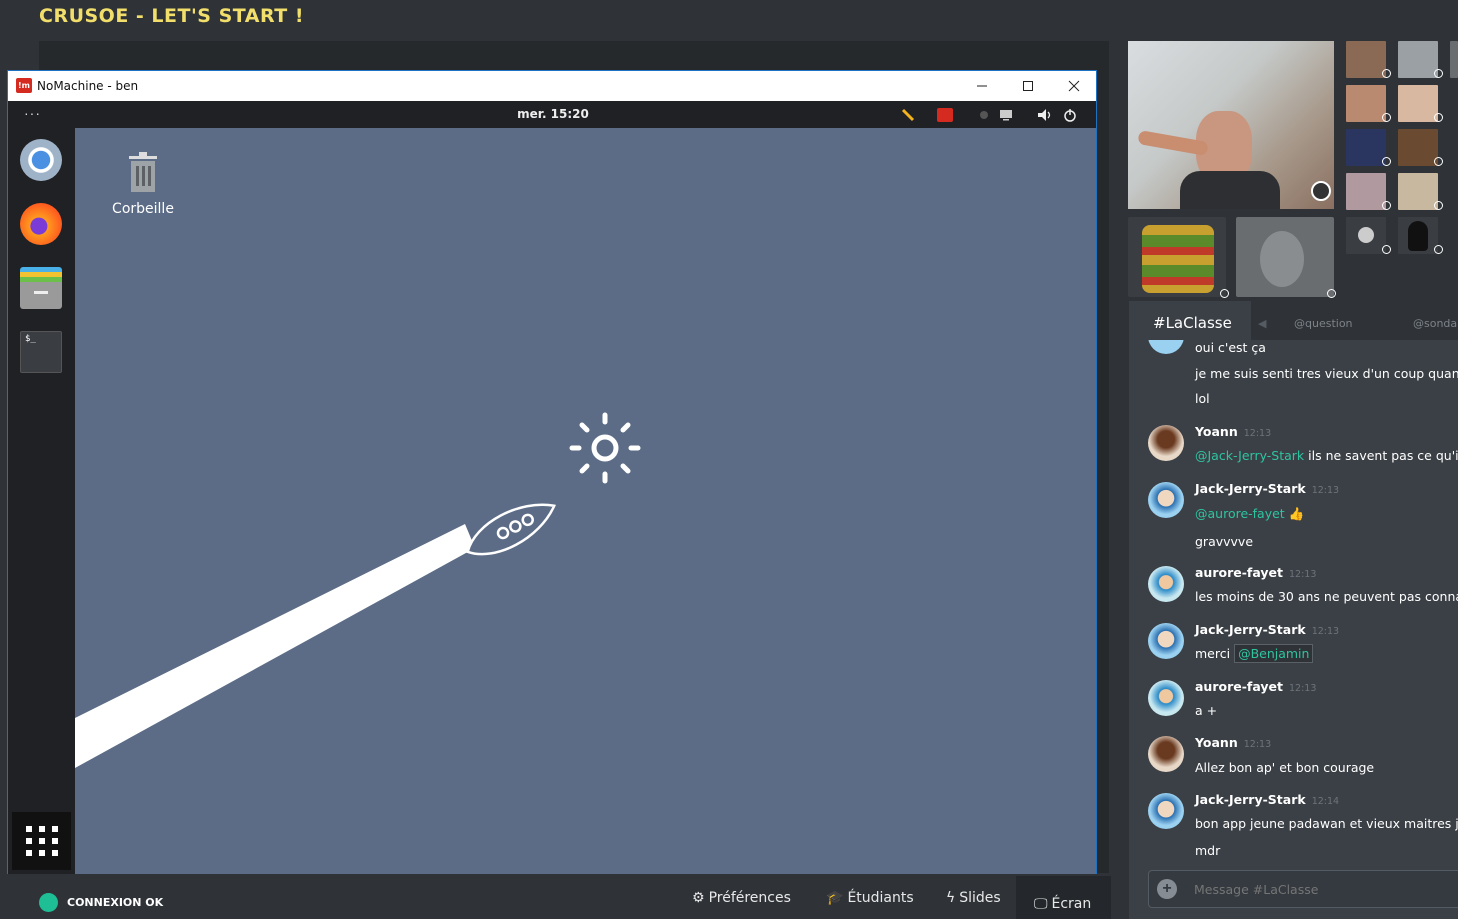  Describe the element at coordinates (1206, 710) in the screenshot. I see `message-text: a +` at that location.